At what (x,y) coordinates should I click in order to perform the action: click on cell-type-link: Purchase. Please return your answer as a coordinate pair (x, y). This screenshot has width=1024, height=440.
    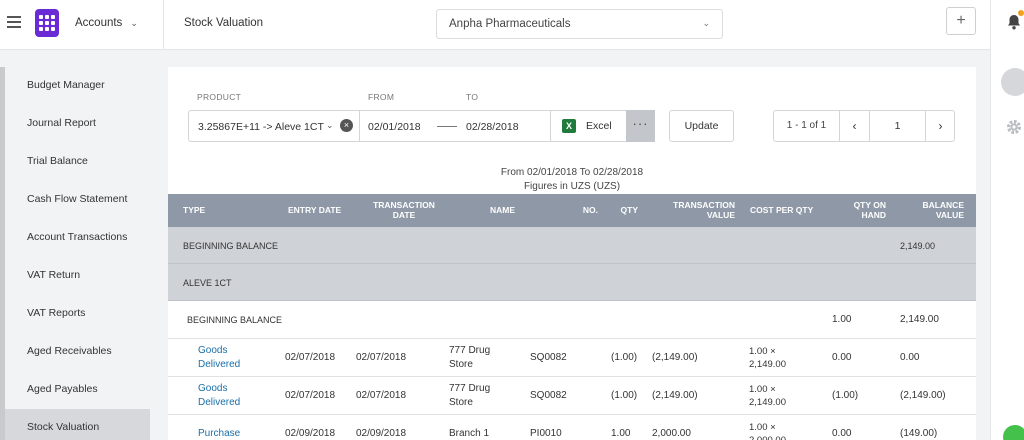
    Looking at the image, I should click on (228, 427).